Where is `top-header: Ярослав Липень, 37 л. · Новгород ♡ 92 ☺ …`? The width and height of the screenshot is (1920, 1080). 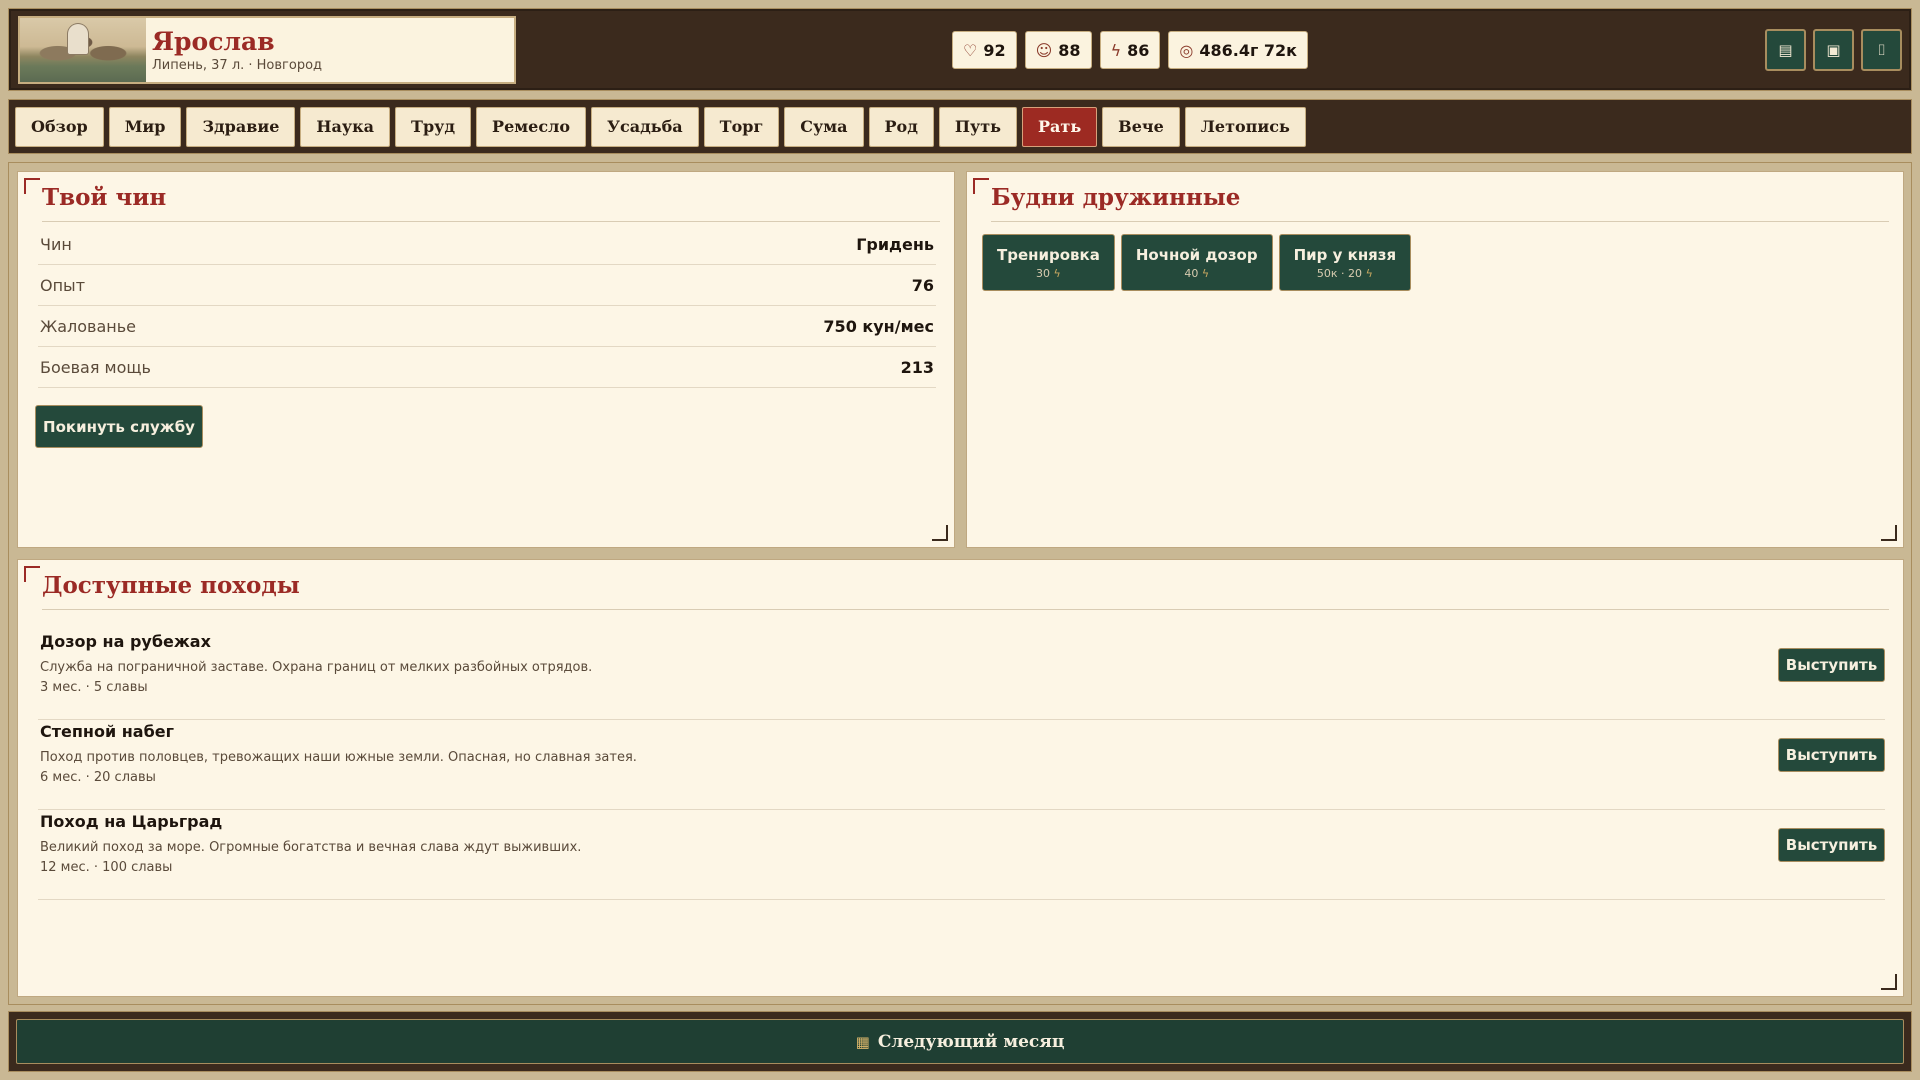
top-header: Ярослав Липень, 37 л. · Новгород ♡ 92 ☺ … is located at coordinates (960, 49).